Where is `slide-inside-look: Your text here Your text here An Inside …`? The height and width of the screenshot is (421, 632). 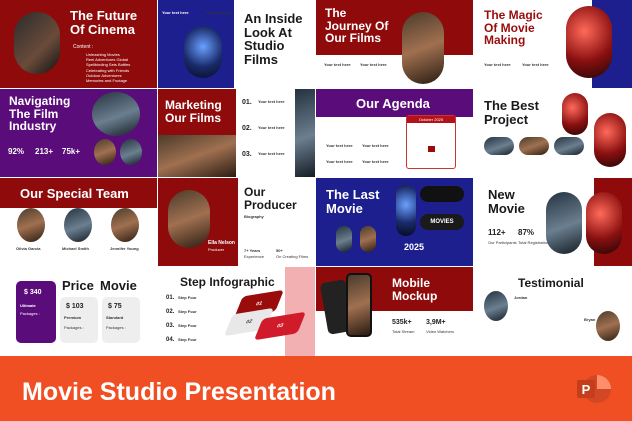 slide-inside-look: Your text here Your text here An Inside … is located at coordinates (236, 44).